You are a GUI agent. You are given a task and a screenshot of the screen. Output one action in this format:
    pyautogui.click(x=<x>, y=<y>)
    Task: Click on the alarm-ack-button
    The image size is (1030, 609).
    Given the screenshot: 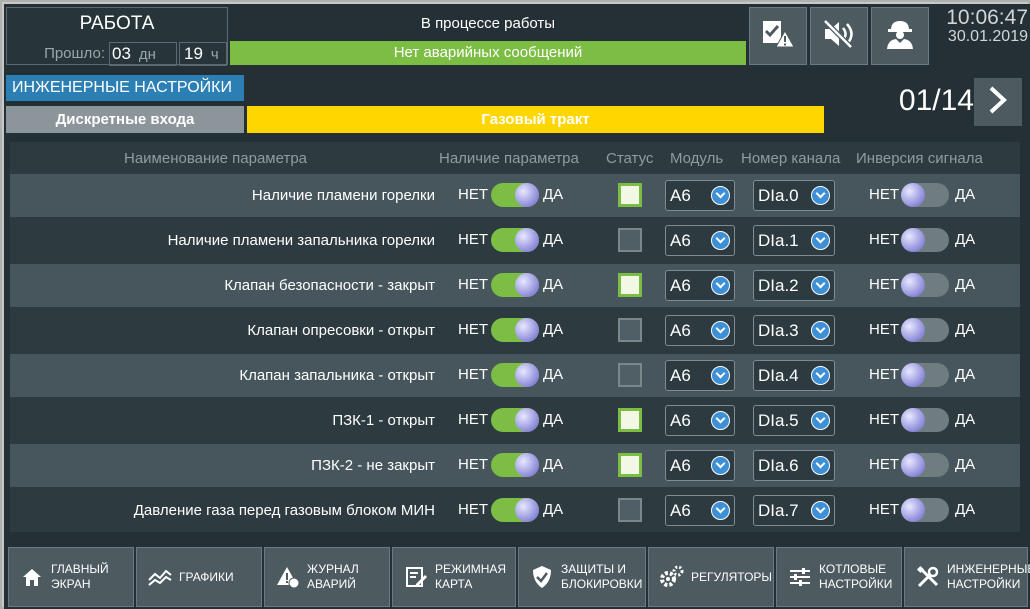 What is the action you would take?
    pyautogui.click(x=778, y=36)
    